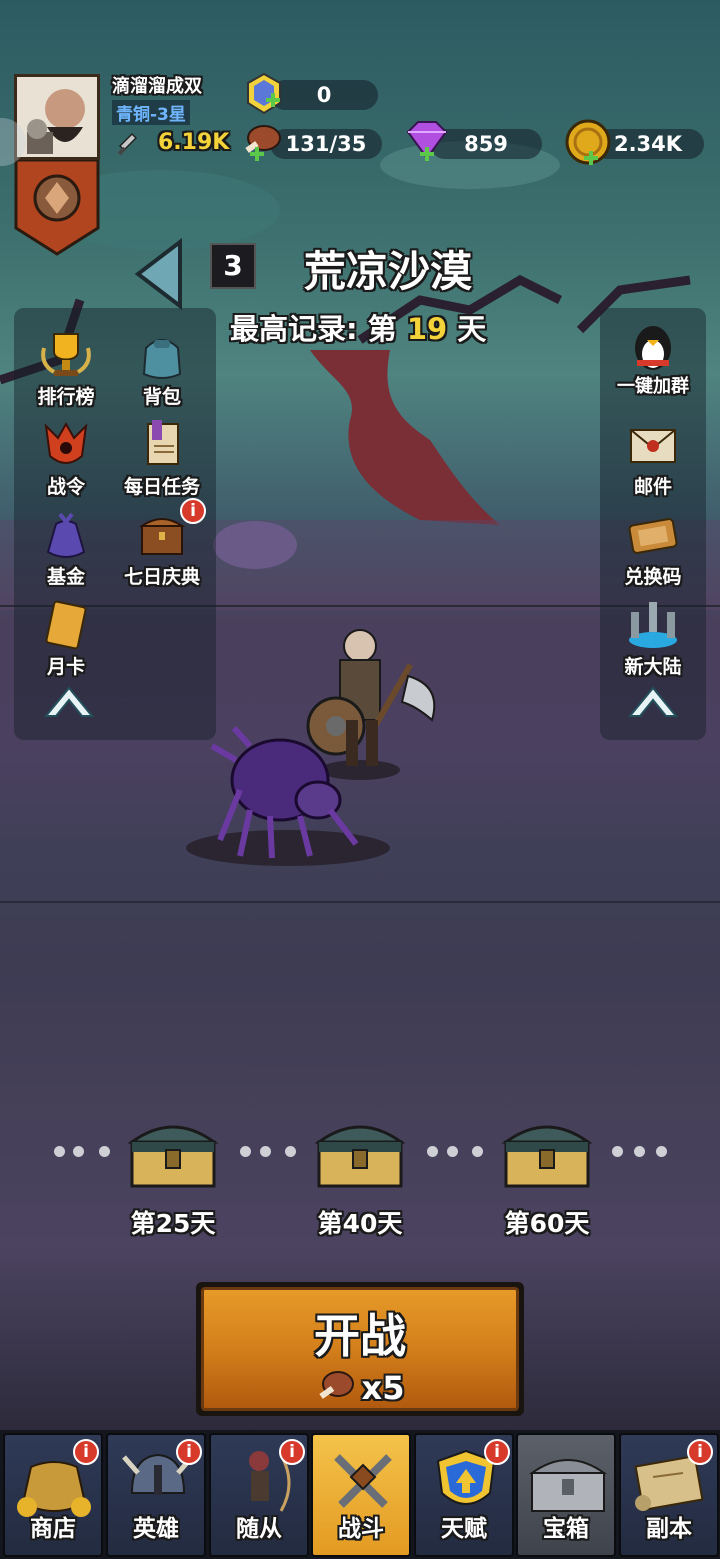 The width and height of the screenshot is (720, 1559). Describe the element at coordinates (161, 577) in the screenshot. I see `menu-seven-day-label: 七日庆典` at that location.